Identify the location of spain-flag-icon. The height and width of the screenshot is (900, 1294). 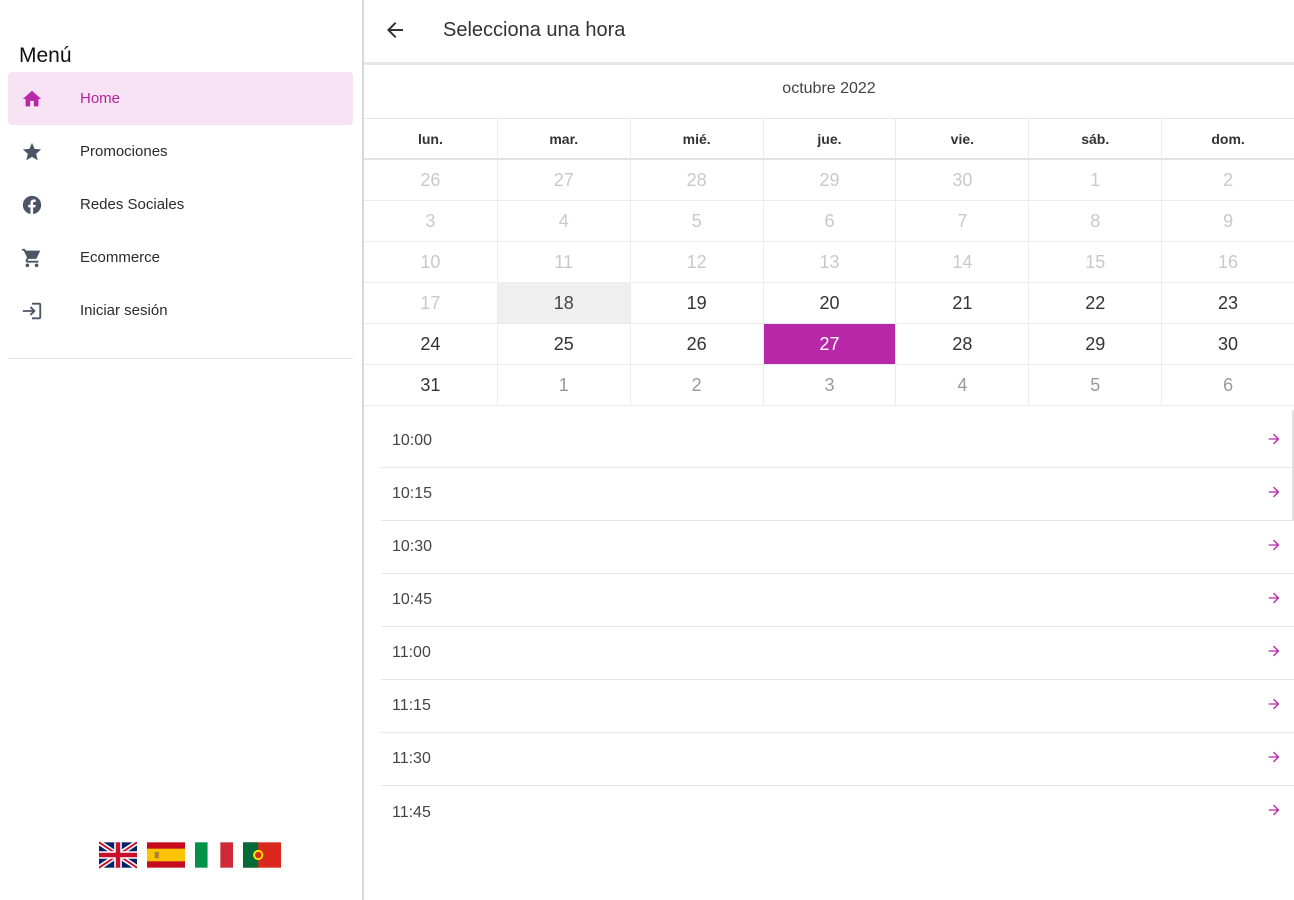
(166, 855).